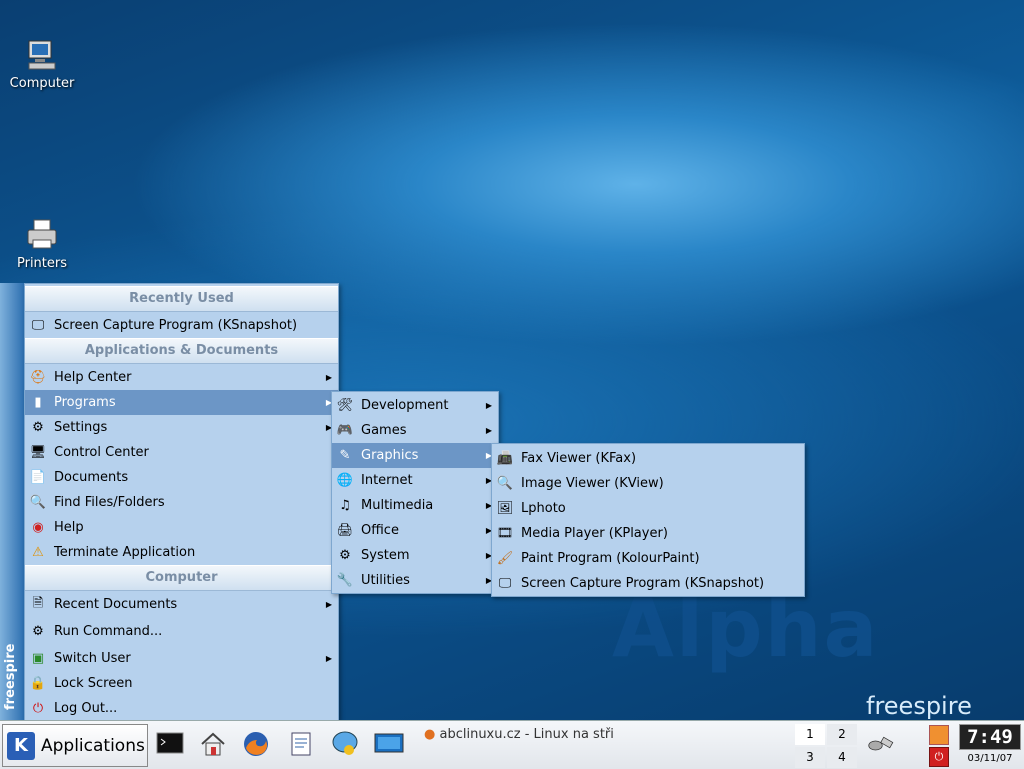  Describe the element at coordinates (505, 483) in the screenshot. I see `image-viewer-icon: 🔍` at that location.